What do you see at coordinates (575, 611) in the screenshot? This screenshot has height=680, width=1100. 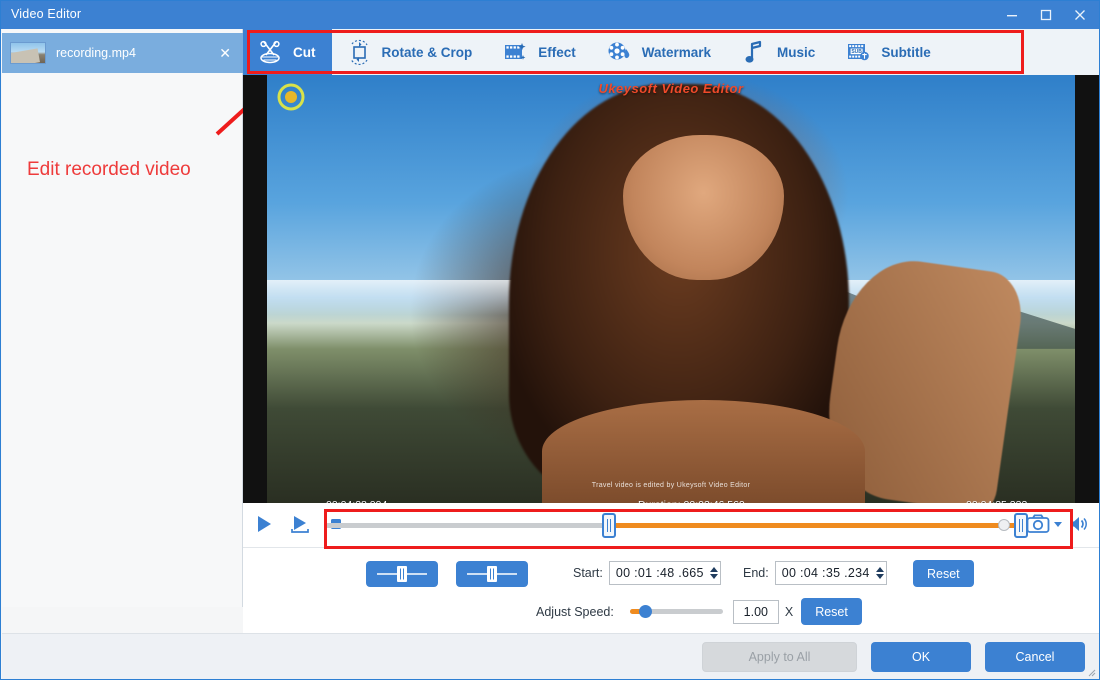 I see `adjust-speed-label: Adjust Speed:` at bounding box center [575, 611].